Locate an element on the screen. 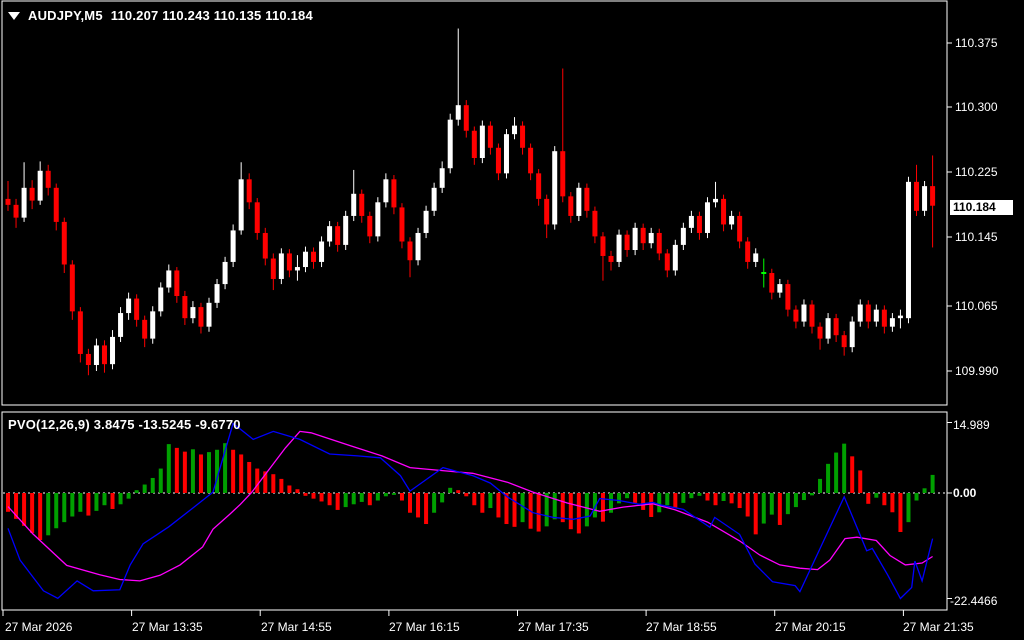 This screenshot has height=640, width=1024. time-axis-label: 27 Mar 21:35 is located at coordinates (938, 627).